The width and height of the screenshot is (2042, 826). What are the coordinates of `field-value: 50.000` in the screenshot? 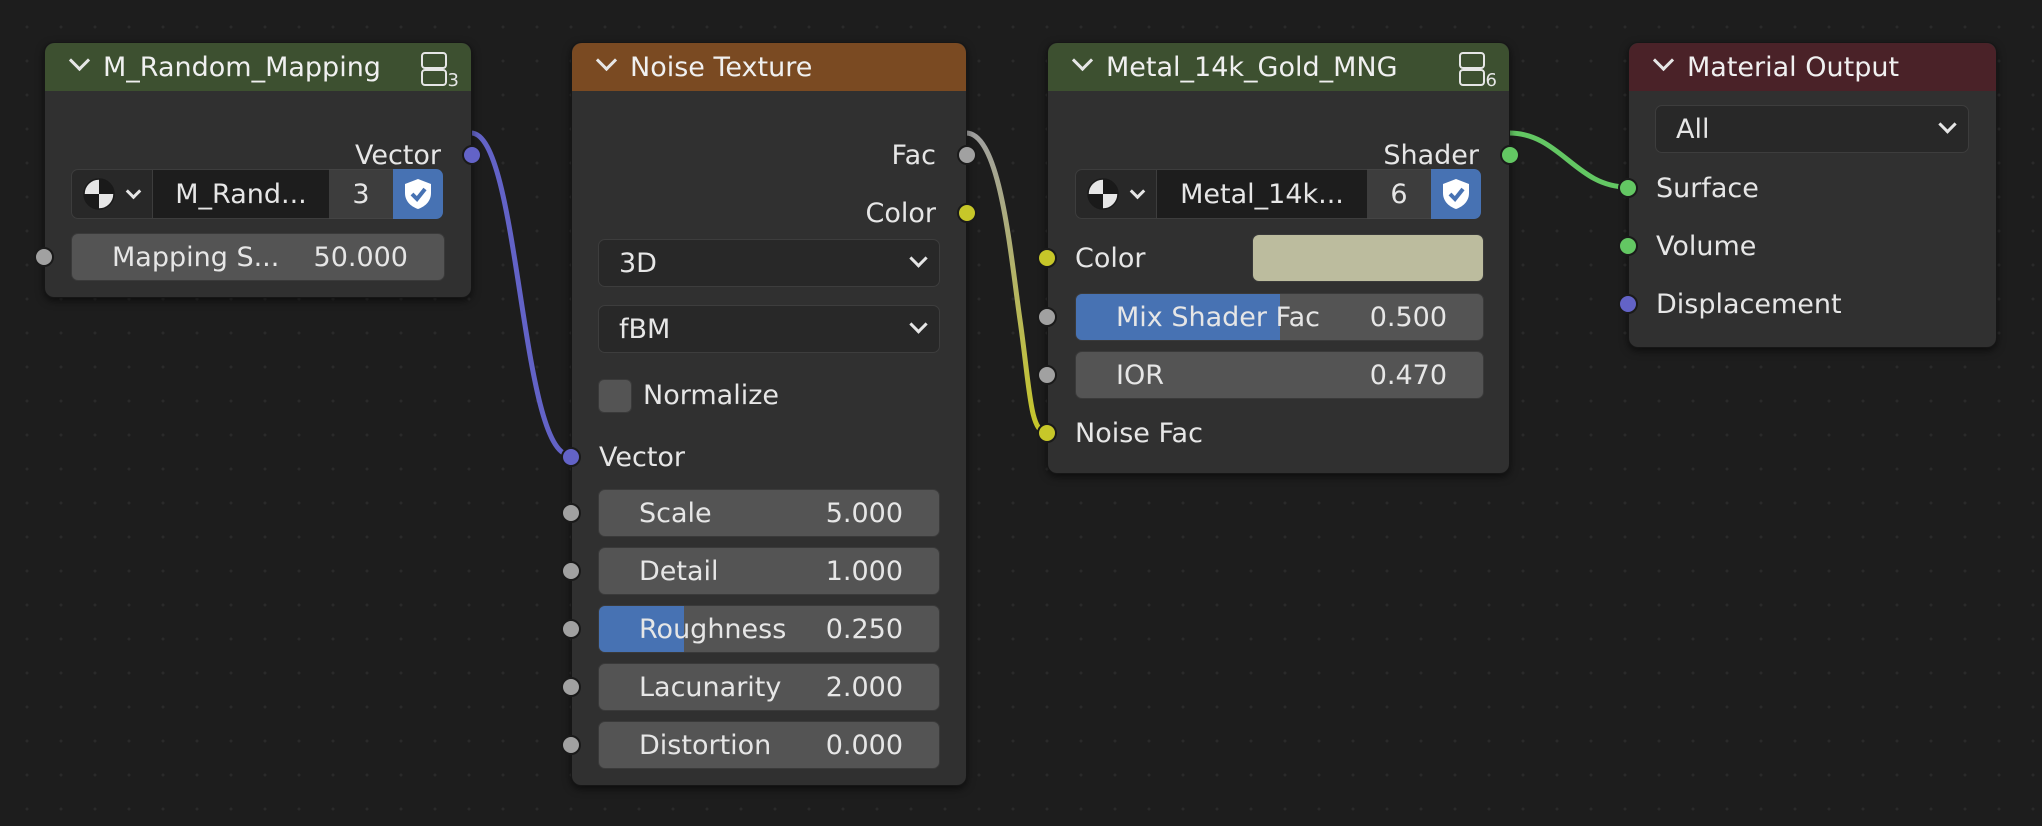 It's located at (360, 257).